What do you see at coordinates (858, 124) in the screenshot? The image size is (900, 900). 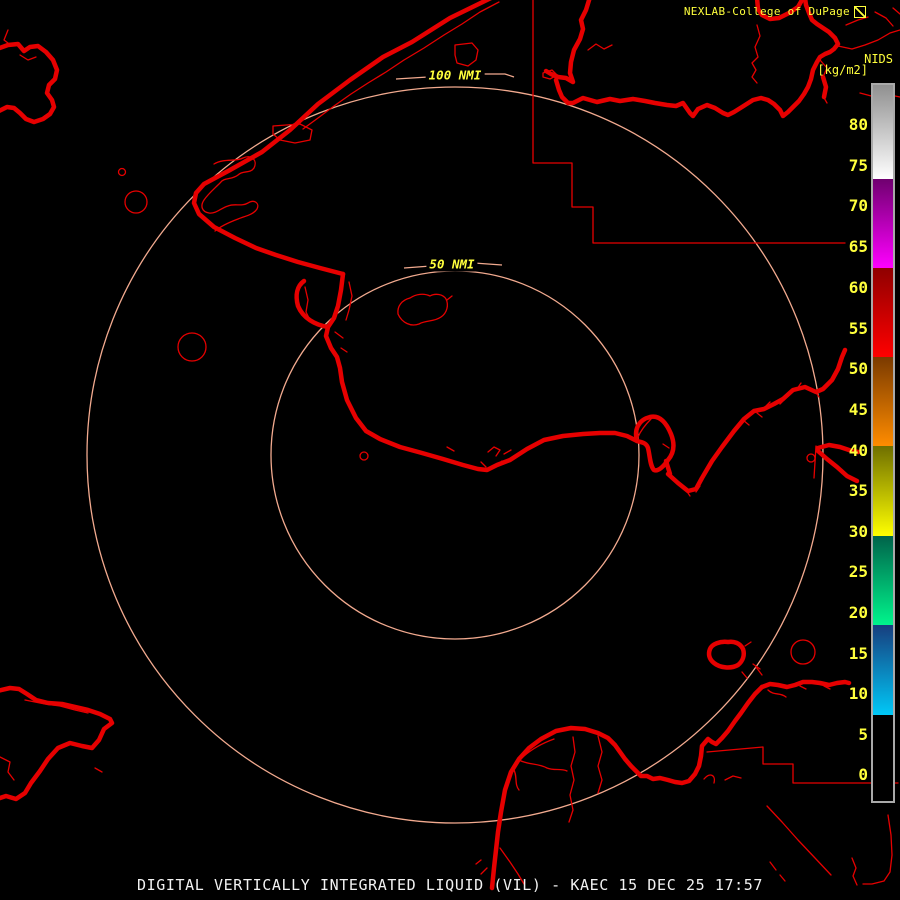 I see `colorbar-tick-80: 80` at bounding box center [858, 124].